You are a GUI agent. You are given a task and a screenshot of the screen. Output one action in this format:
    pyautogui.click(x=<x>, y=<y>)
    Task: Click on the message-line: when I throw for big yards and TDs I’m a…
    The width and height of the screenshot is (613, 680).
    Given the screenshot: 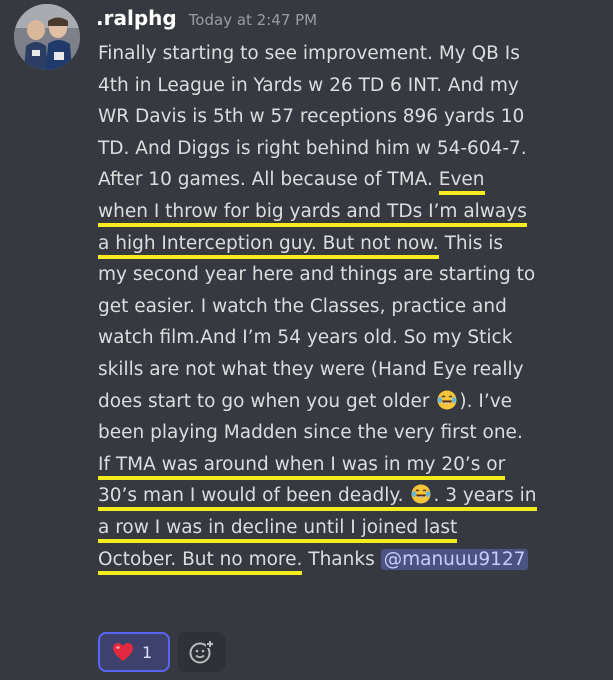 What is the action you would take?
    pyautogui.click(x=352, y=212)
    